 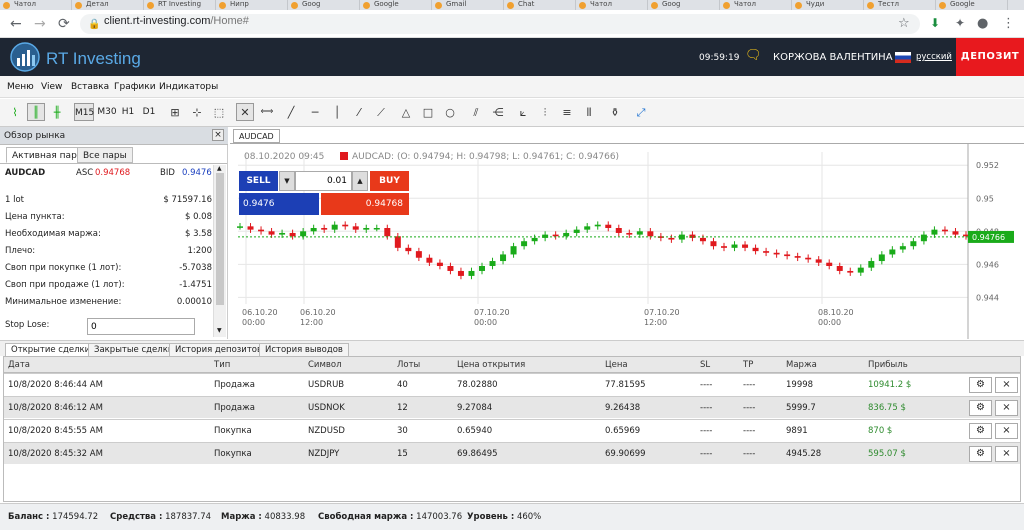 What do you see at coordinates (904, 23) in the screenshot?
I see `bookmark-star-icon: ☆` at bounding box center [904, 23].